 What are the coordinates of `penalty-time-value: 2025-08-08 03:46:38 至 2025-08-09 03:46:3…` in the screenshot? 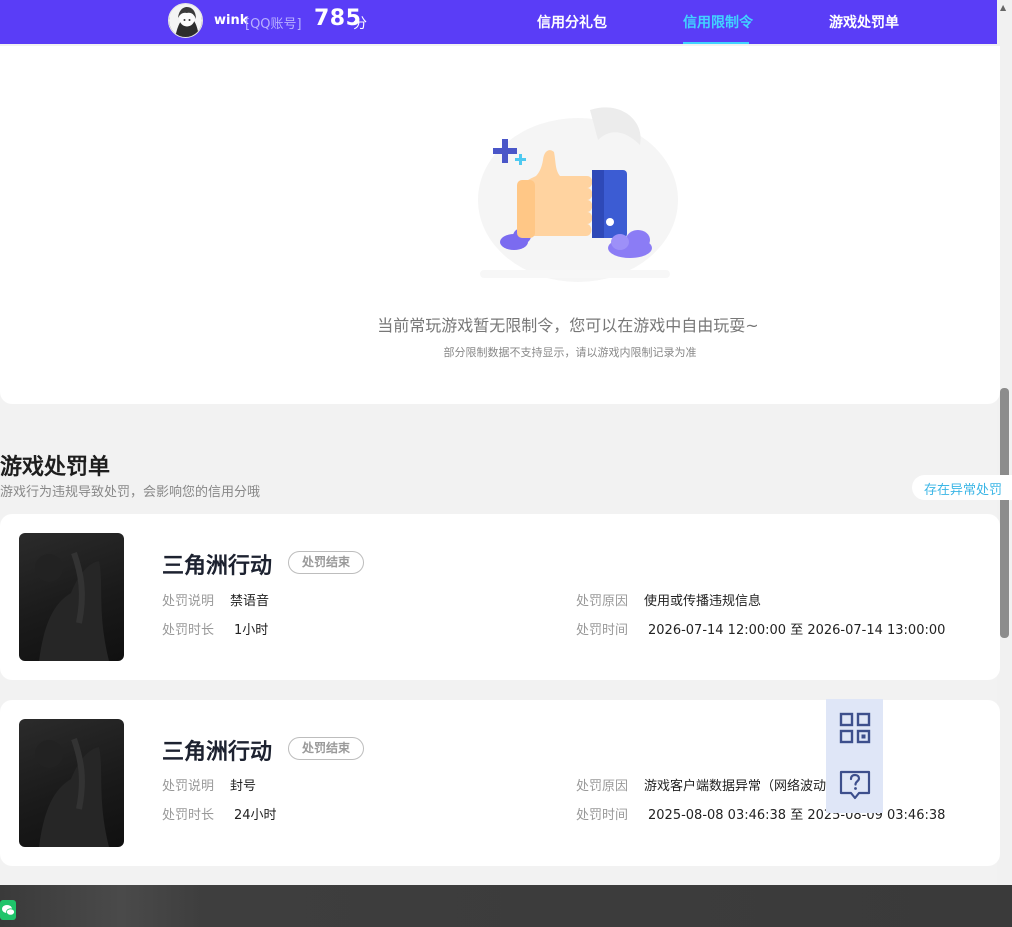 It's located at (797, 815).